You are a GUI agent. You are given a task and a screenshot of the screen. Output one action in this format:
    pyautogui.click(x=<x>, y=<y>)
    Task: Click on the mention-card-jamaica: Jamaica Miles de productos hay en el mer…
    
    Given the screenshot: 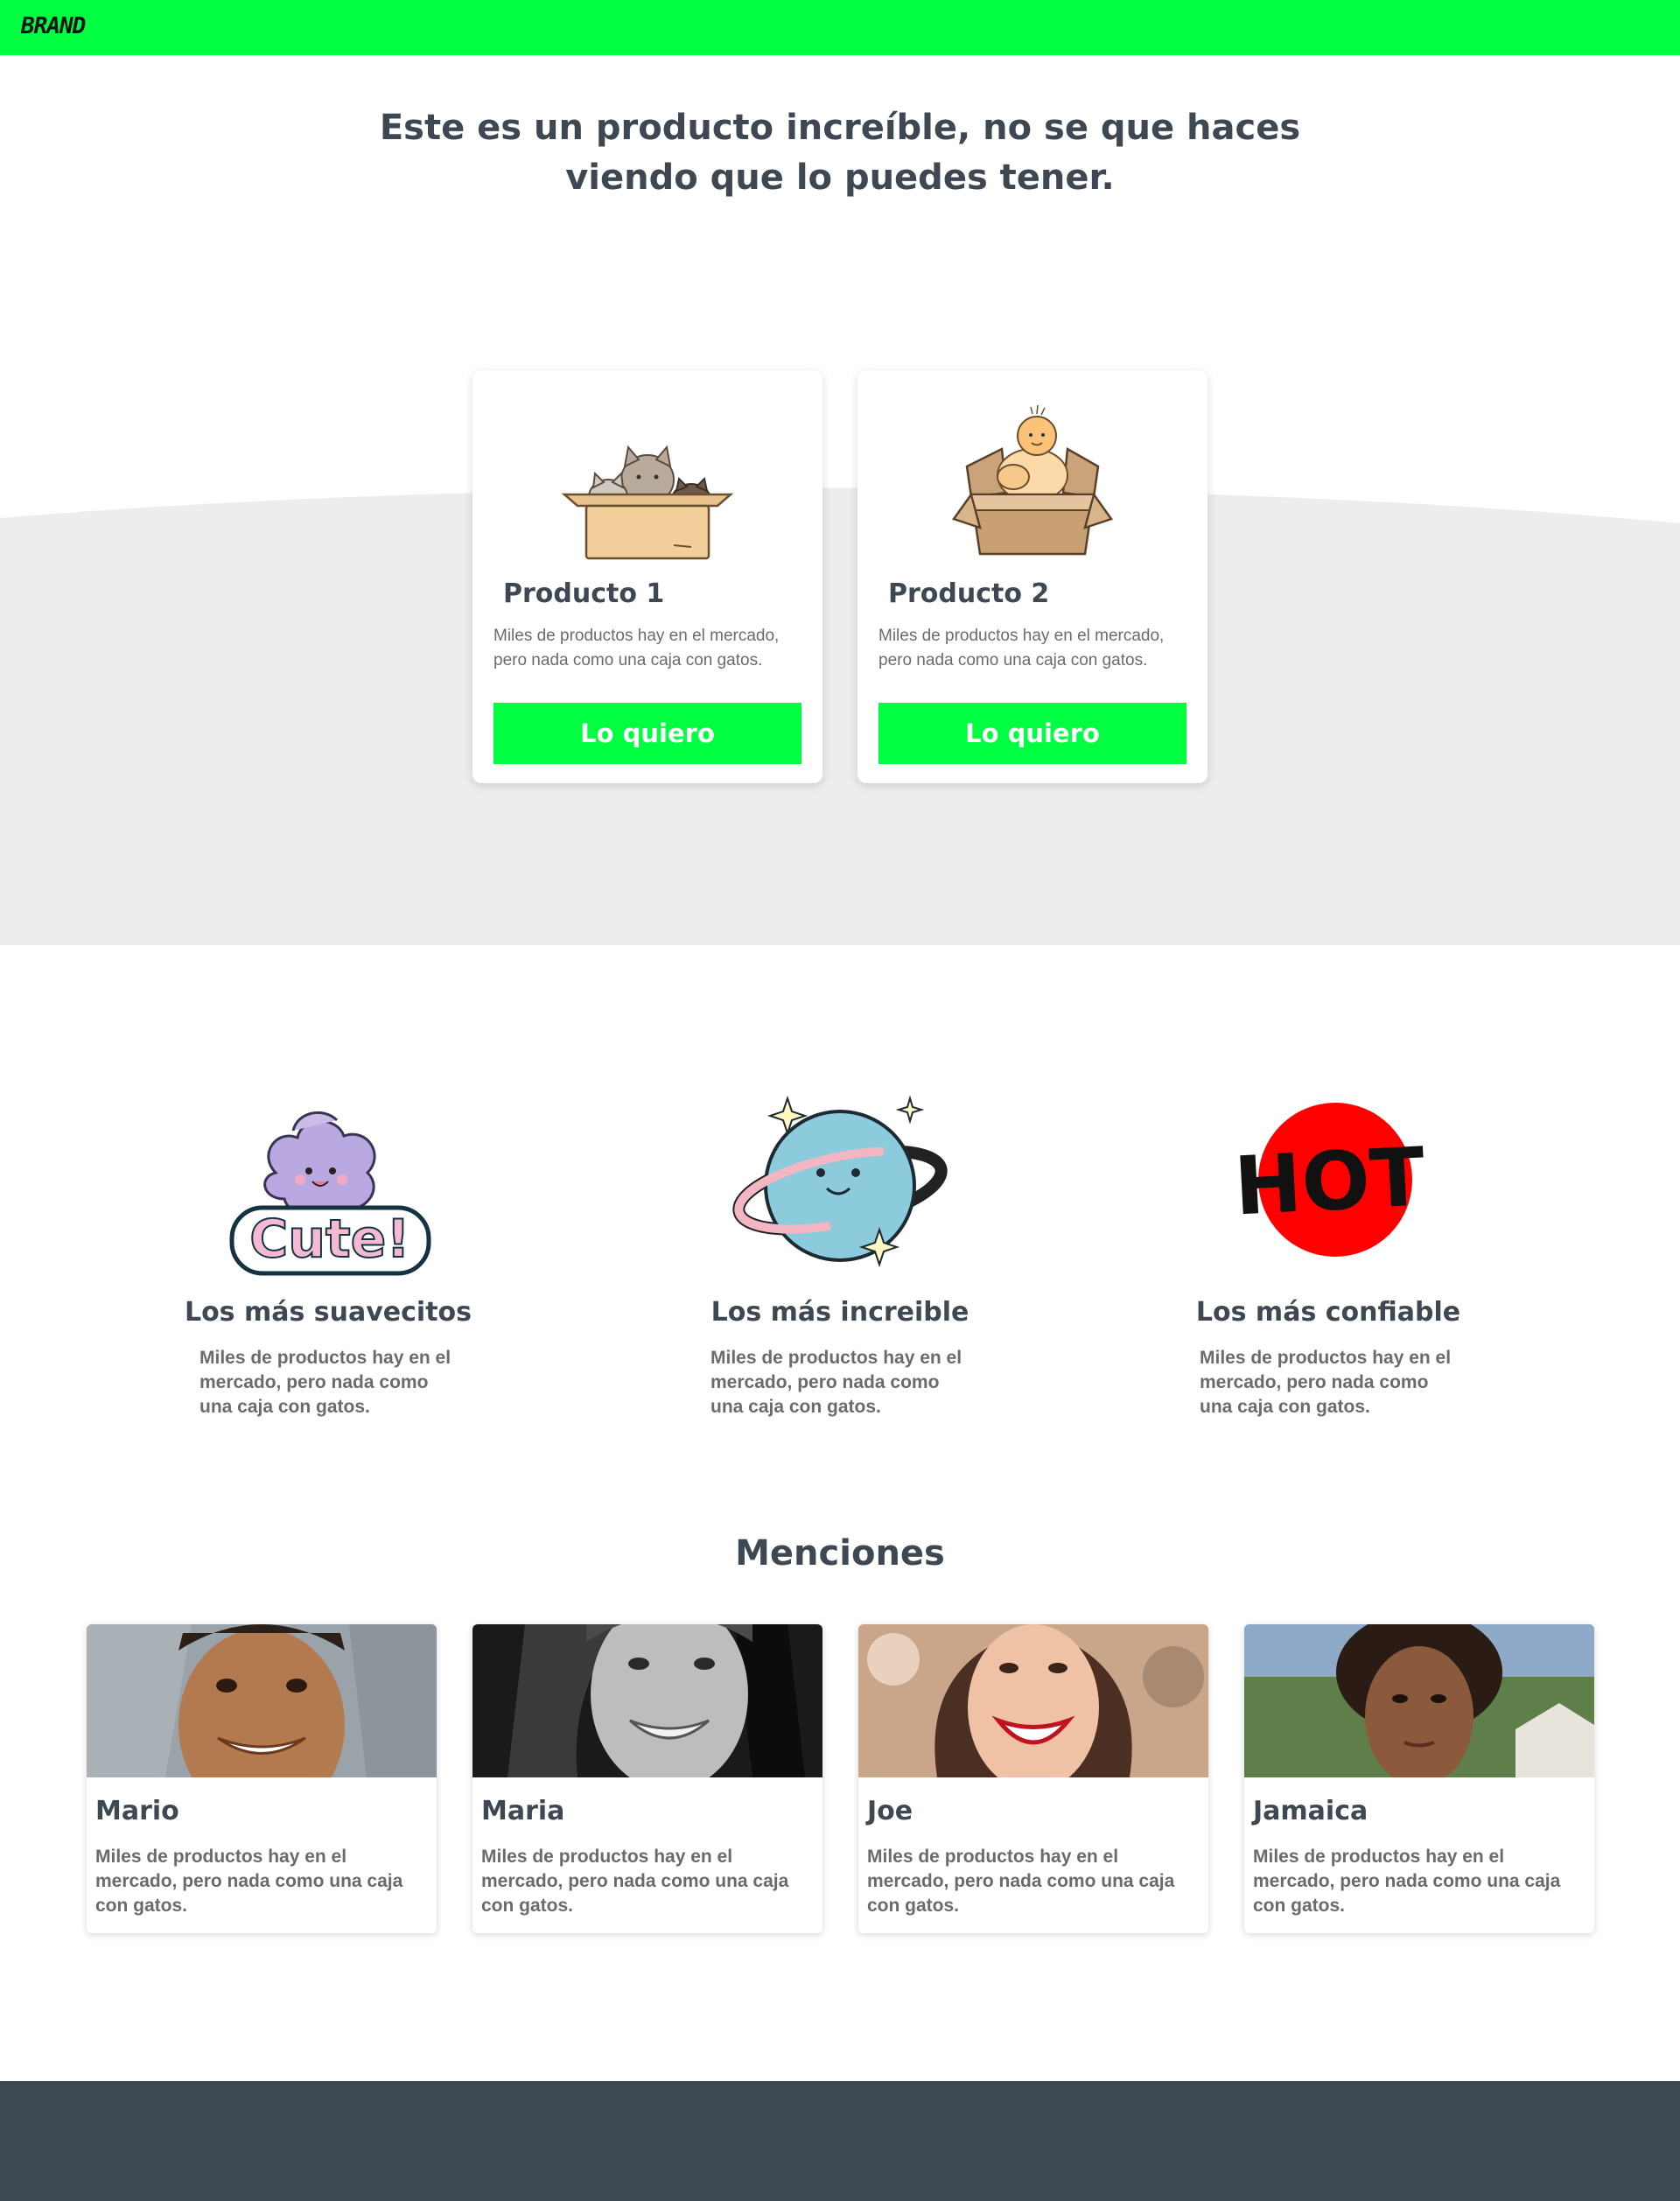 What is the action you would take?
    pyautogui.click(x=1419, y=1778)
    